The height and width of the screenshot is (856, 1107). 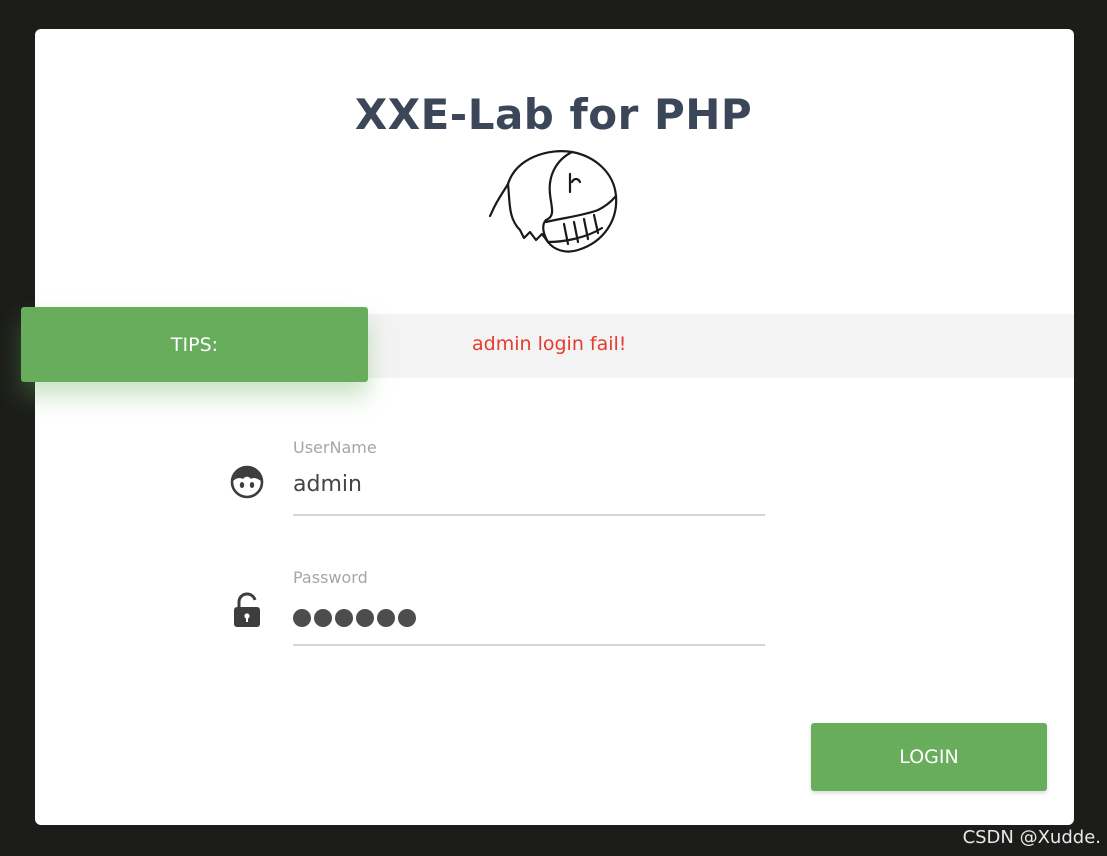 I want to click on page-title: XXE-Lab for PHP, so click(x=553, y=114).